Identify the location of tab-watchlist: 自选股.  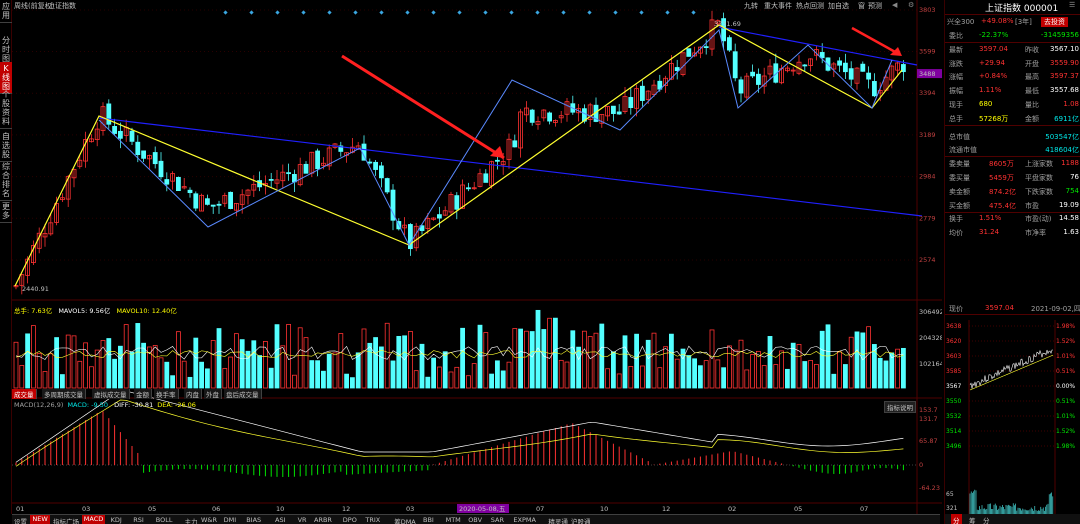
(6, 146).